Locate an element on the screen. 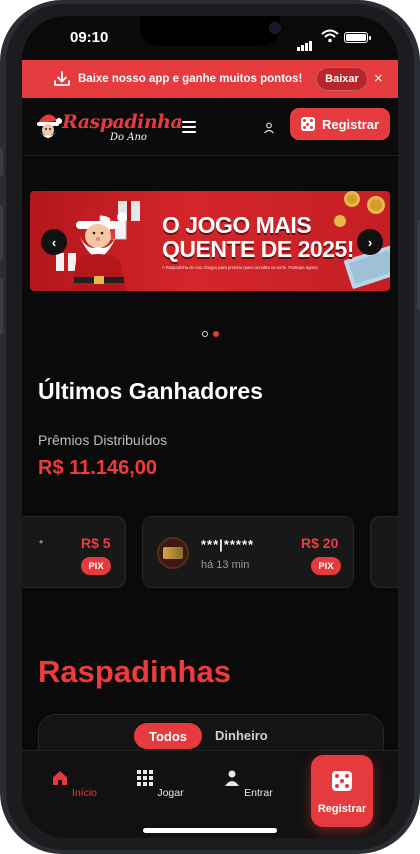 This screenshot has height=854, width=420. logo-subtitle: Do Ano is located at coordinates (128, 137).